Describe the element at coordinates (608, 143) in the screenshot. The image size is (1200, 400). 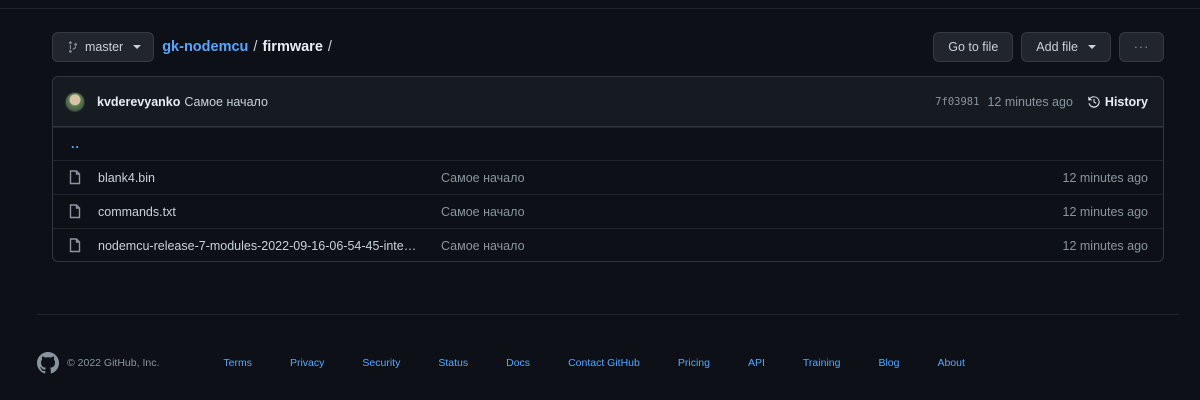
I see `parent-directory-row: ..` at that location.